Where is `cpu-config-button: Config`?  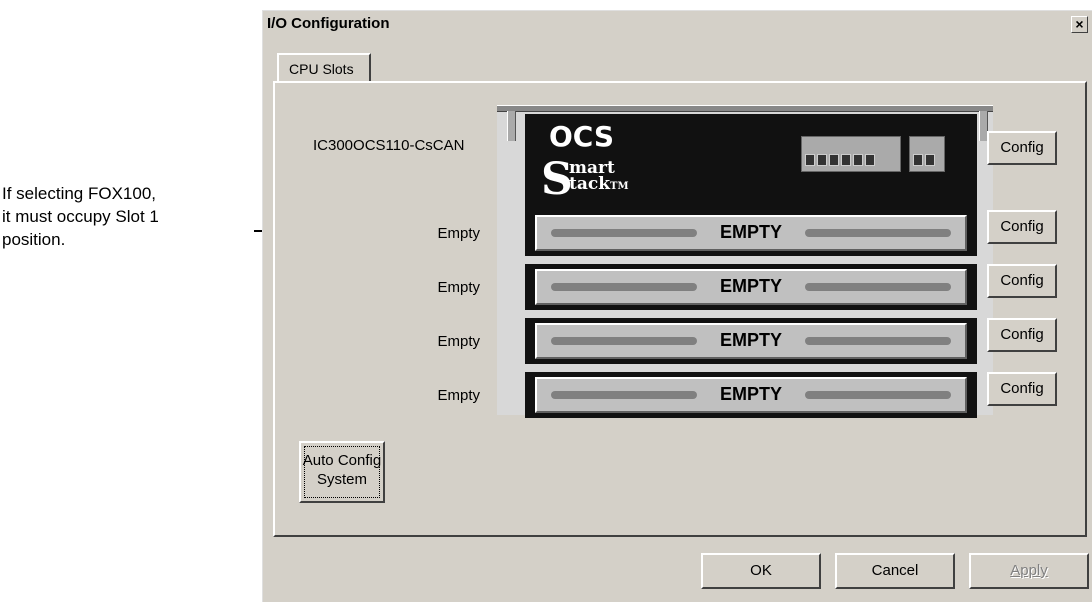 cpu-config-button: Config is located at coordinates (1022, 148).